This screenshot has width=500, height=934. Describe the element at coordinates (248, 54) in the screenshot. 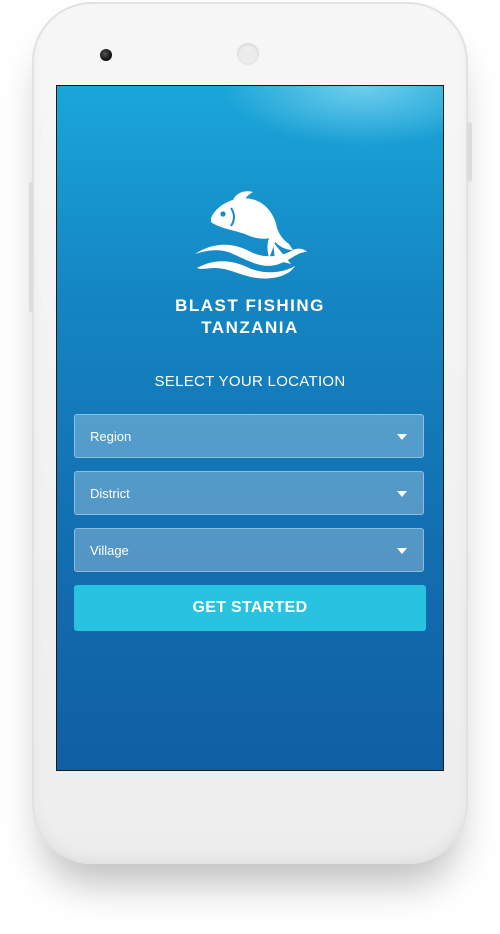

I see `earpiece-speaker` at that location.